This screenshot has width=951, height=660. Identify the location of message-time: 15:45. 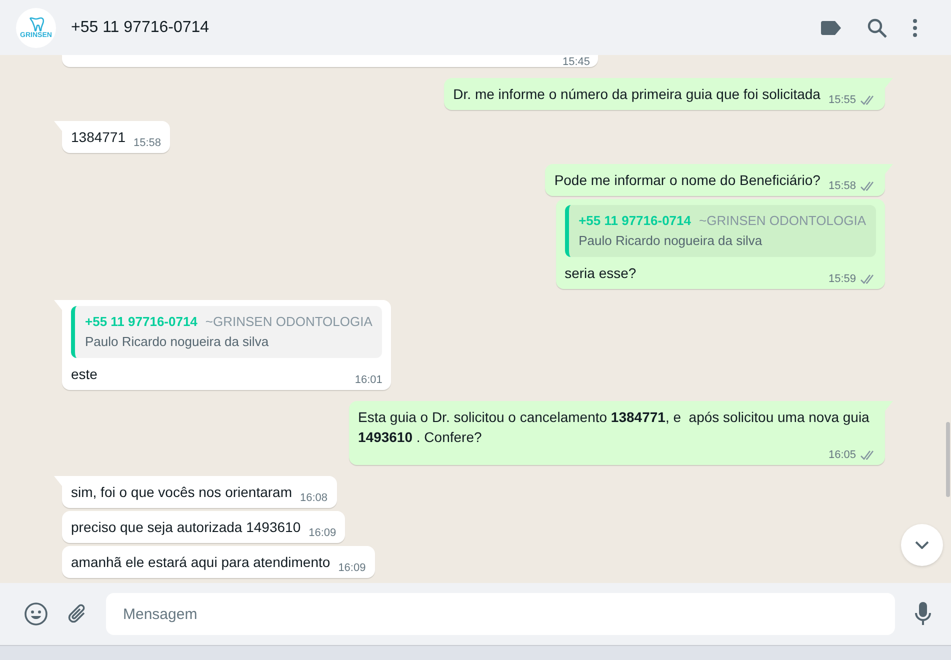
(576, 62).